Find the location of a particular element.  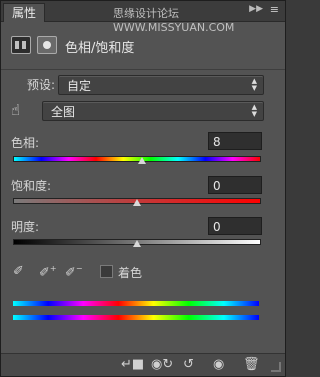

clip-to-layer-icon: ↵■ is located at coordinates (132, 364).